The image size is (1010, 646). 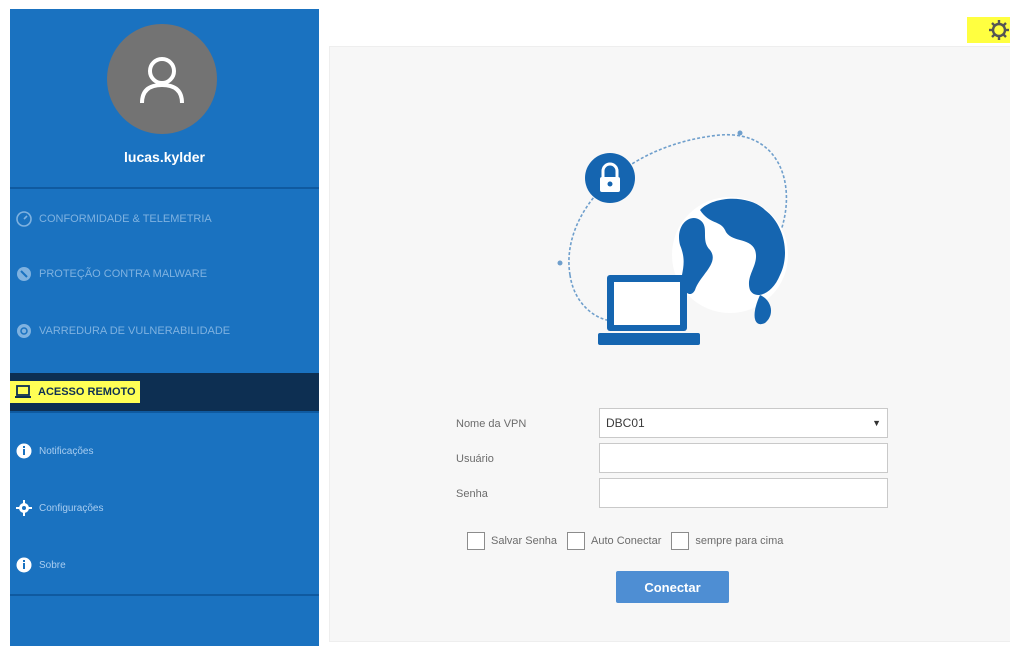 I want to click on shield-icon, so click(x=24, y=274).